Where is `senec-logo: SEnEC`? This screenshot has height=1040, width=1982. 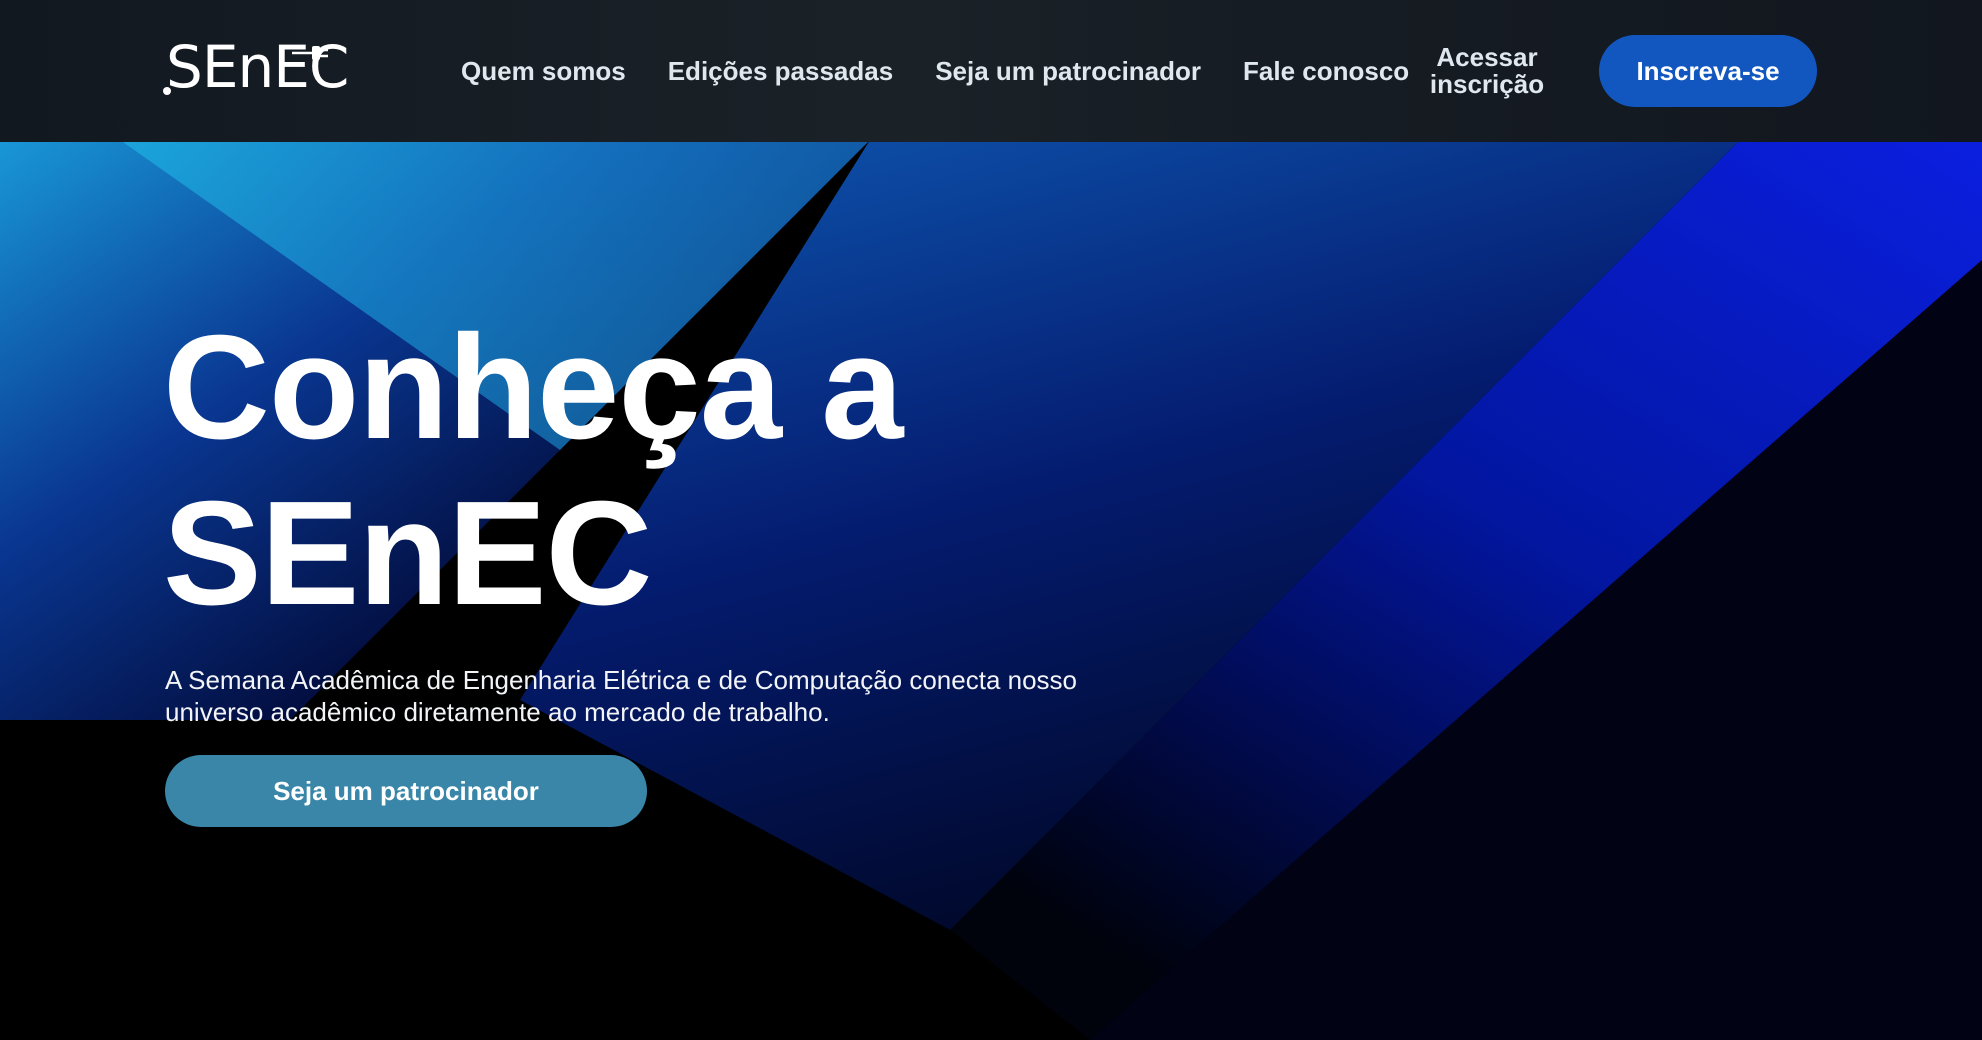 senec-logo: SEnEC is located at coordinates (255, 67).